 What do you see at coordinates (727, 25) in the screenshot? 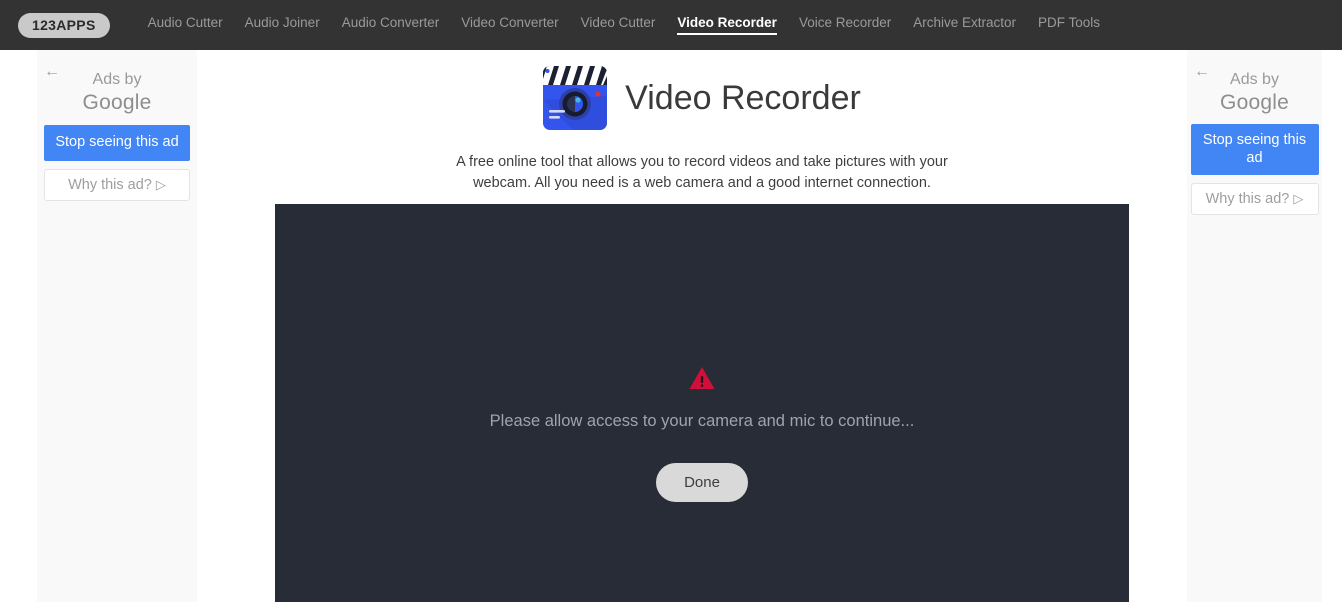
I see `nav-link-video-recorder: Video Recorder` at bounding box center [727, 25].